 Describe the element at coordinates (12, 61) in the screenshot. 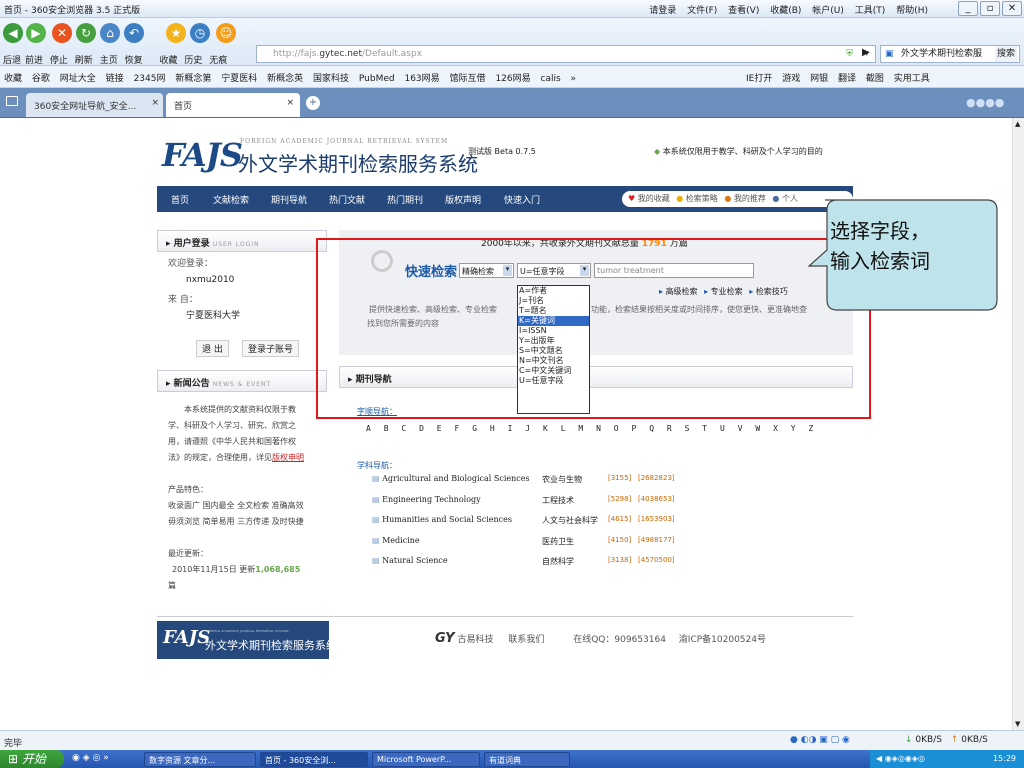

I see `back-label: 后退` at that location.